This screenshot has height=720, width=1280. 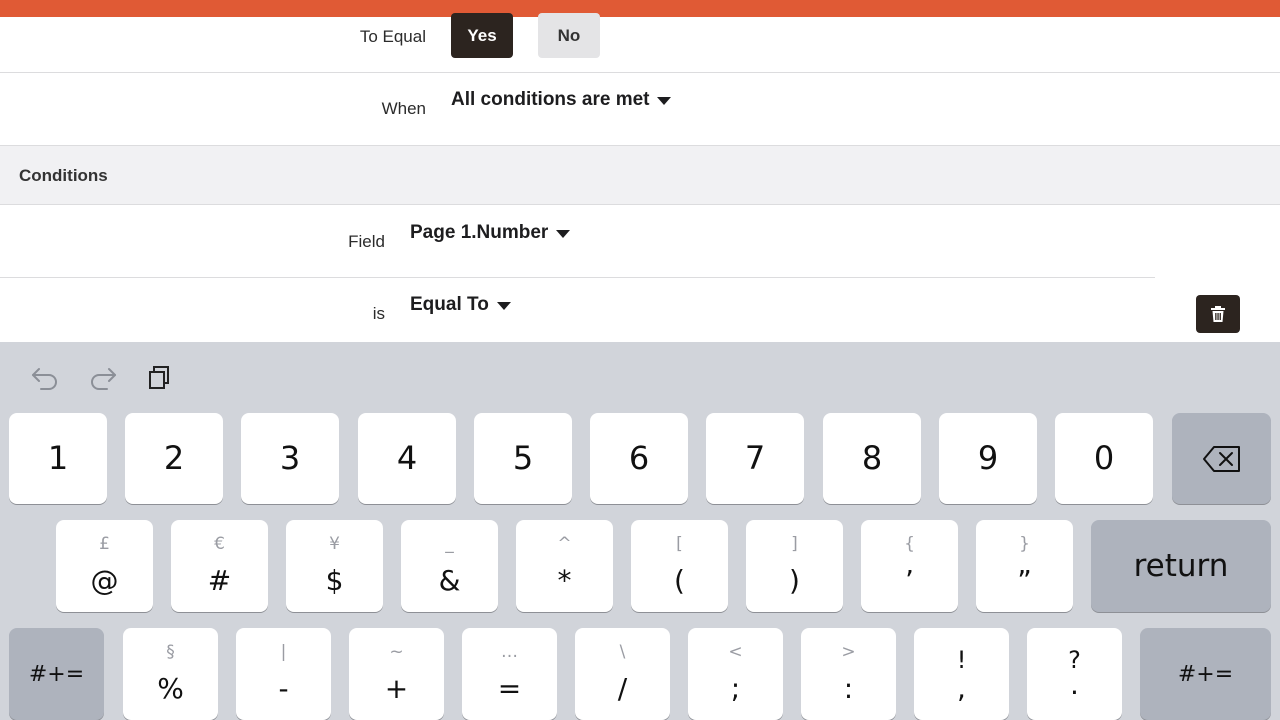 I want to click on key-close-paren: ] ), so click(x=794, y=566).